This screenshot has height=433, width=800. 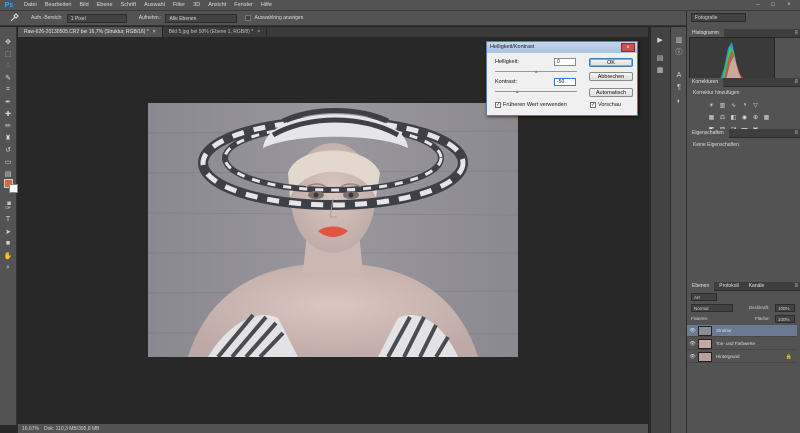 I want to click on menu-auswahl: Auswahl, so click(x=154, y=5).